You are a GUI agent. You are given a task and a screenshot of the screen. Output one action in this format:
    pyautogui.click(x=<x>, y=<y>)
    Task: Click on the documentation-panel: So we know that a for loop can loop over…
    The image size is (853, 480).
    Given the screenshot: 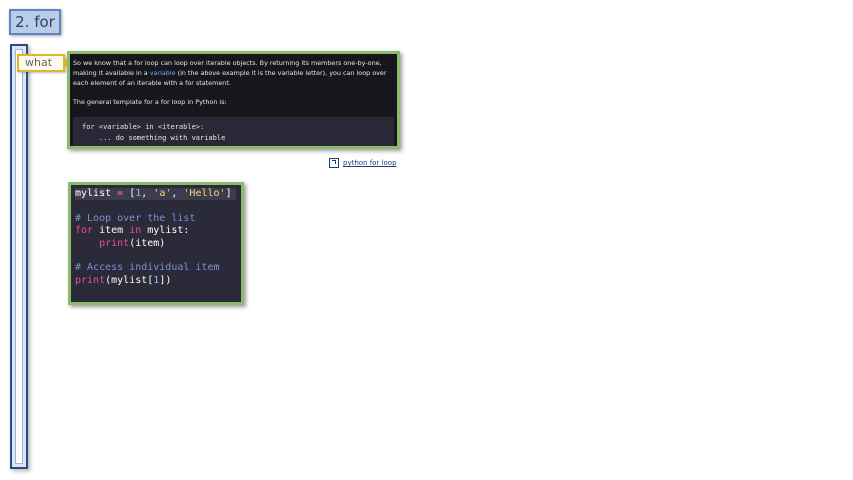 What is the action you would take?
    pyautogui.click(x=233, y=100)
    